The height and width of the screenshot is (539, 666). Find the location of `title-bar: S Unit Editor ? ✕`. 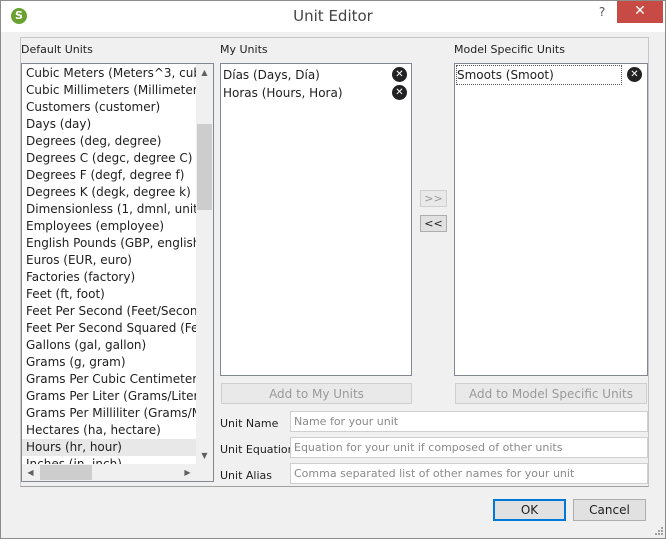

title-bar: S Unit Editor ? ✕ is located at coordinates (333, 16).